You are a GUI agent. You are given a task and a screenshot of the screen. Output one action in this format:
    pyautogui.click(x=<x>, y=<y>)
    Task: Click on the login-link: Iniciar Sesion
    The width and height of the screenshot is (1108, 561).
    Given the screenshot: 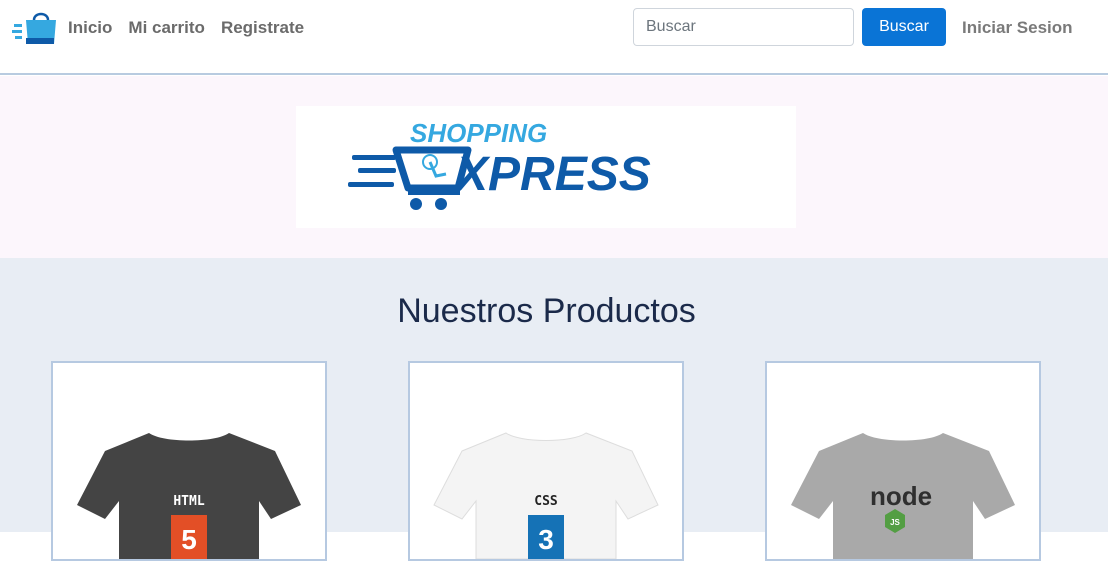 What is the action you would take?
    pyautogui.click(x=1017, y=28)
    